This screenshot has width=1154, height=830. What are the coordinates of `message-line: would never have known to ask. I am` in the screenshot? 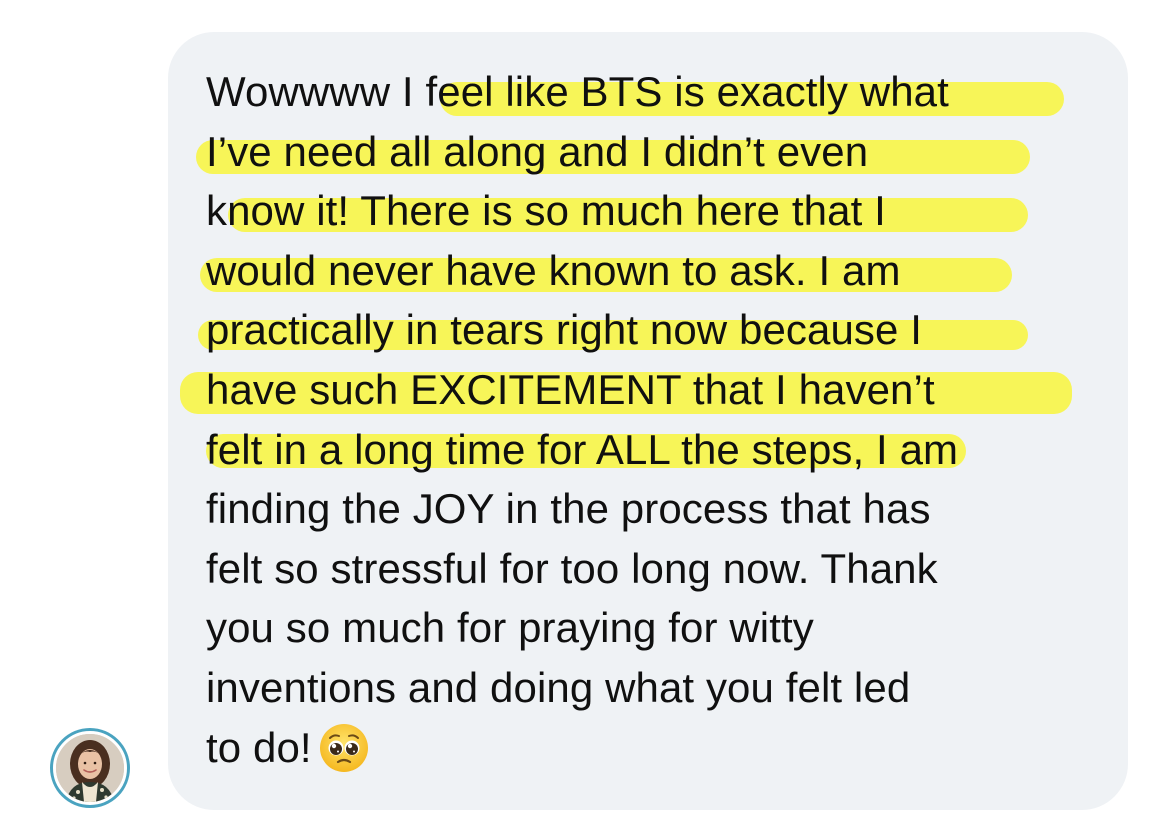 It's located at (553, 270).